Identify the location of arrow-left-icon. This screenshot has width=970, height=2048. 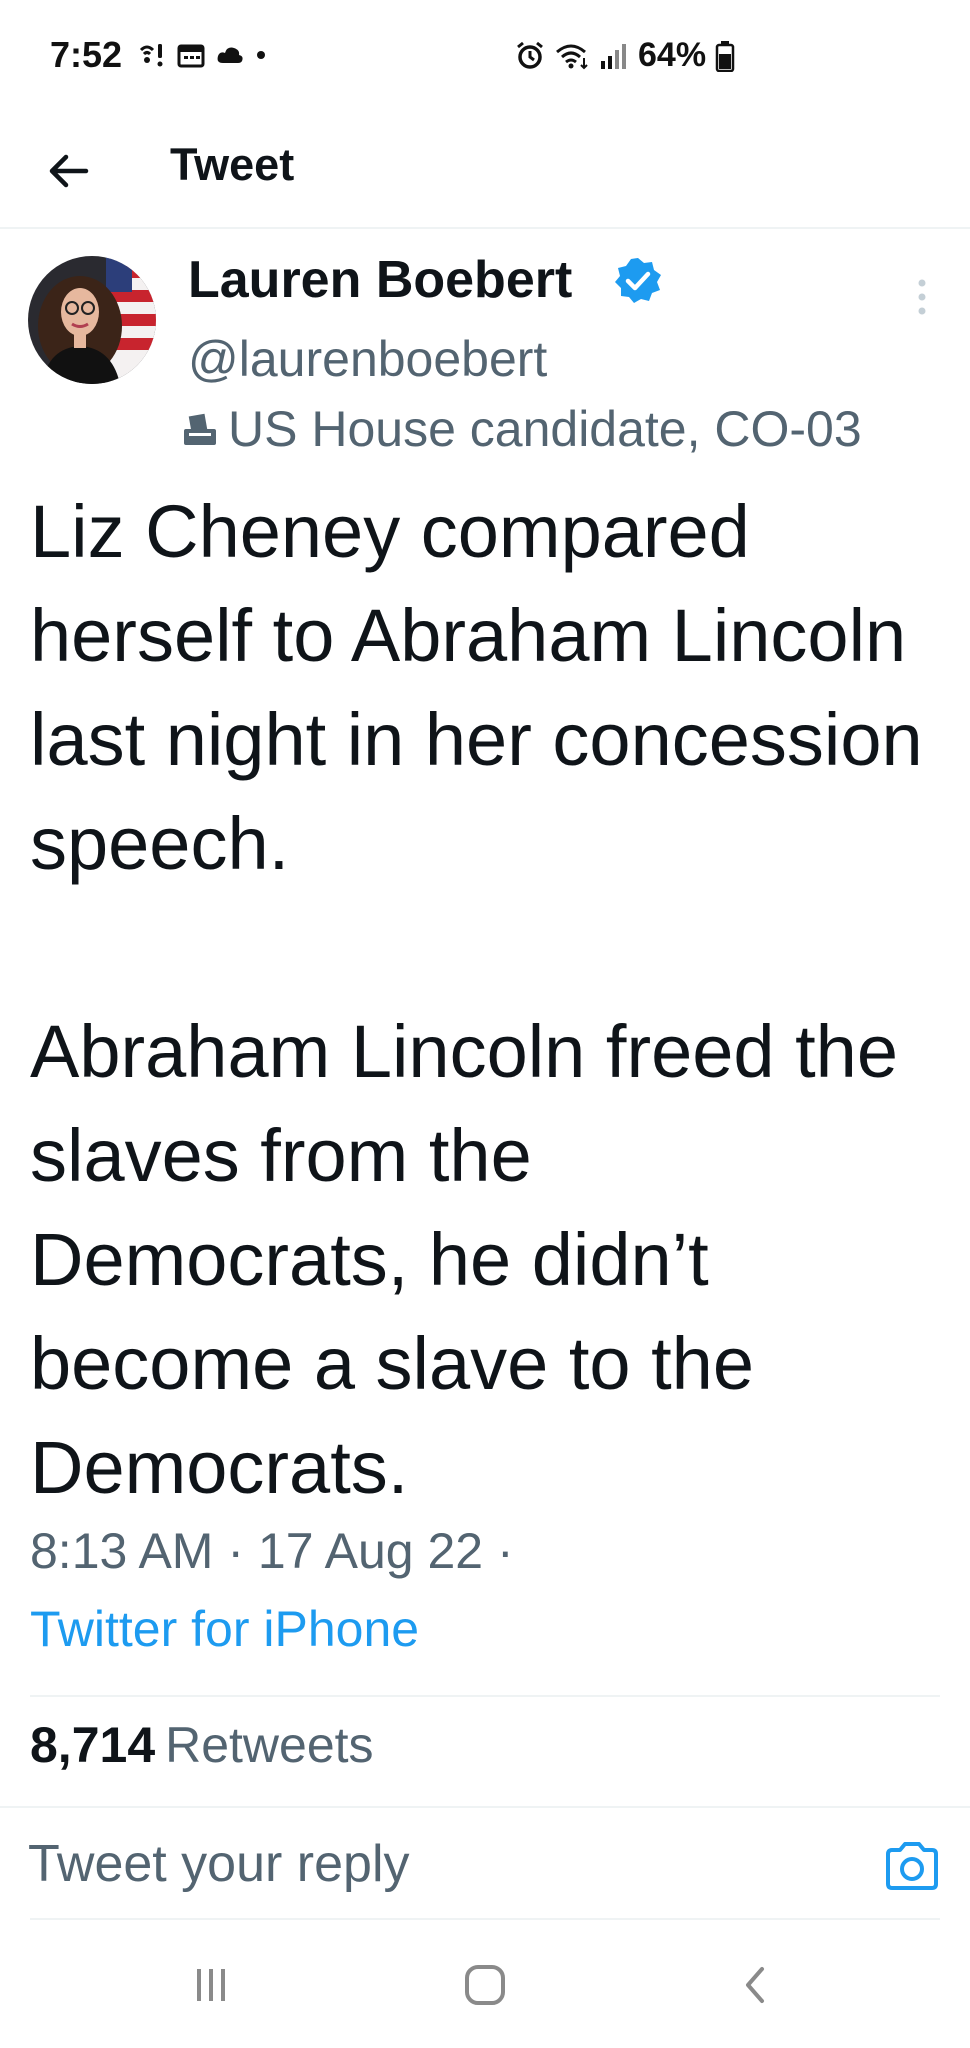
(69, 171).